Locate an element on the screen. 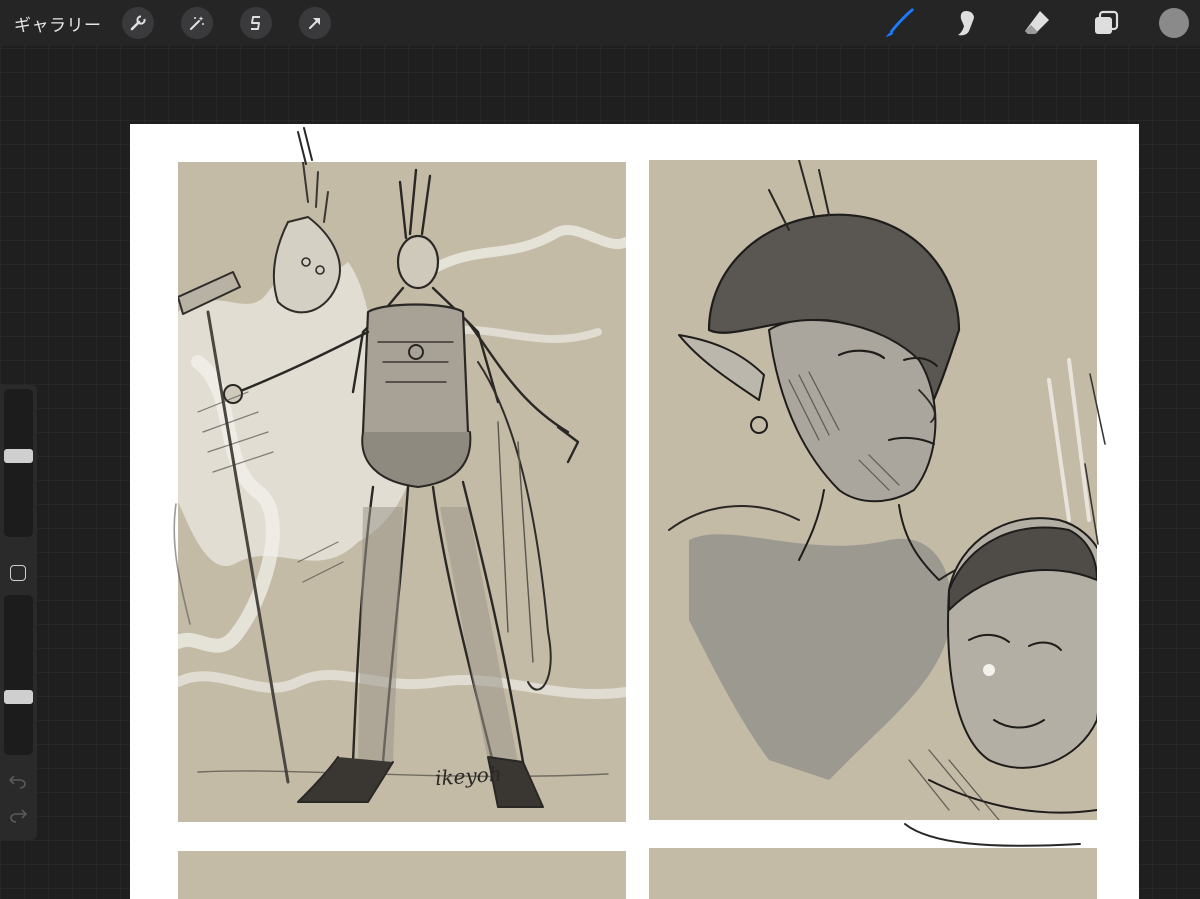  layers-icon is located at coordinates (1107, 22).